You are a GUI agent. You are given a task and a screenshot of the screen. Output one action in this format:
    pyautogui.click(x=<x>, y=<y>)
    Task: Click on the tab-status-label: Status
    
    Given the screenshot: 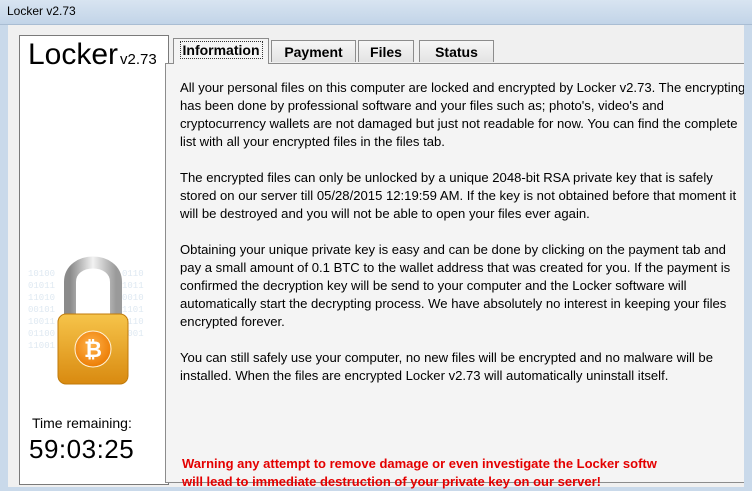 What is the action you would take?
    pyautogui.click(x=456, y=52)
    